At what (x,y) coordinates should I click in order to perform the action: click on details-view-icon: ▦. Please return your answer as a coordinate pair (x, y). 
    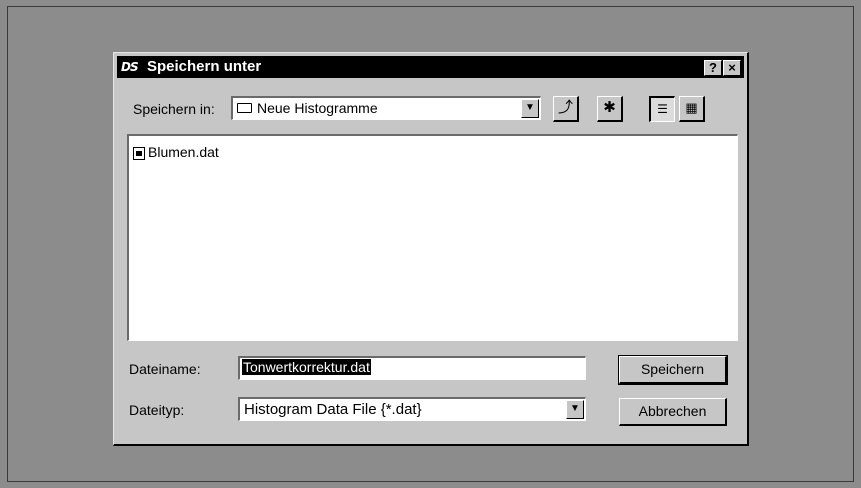
    Looking at the image, I should click on (691, 107).